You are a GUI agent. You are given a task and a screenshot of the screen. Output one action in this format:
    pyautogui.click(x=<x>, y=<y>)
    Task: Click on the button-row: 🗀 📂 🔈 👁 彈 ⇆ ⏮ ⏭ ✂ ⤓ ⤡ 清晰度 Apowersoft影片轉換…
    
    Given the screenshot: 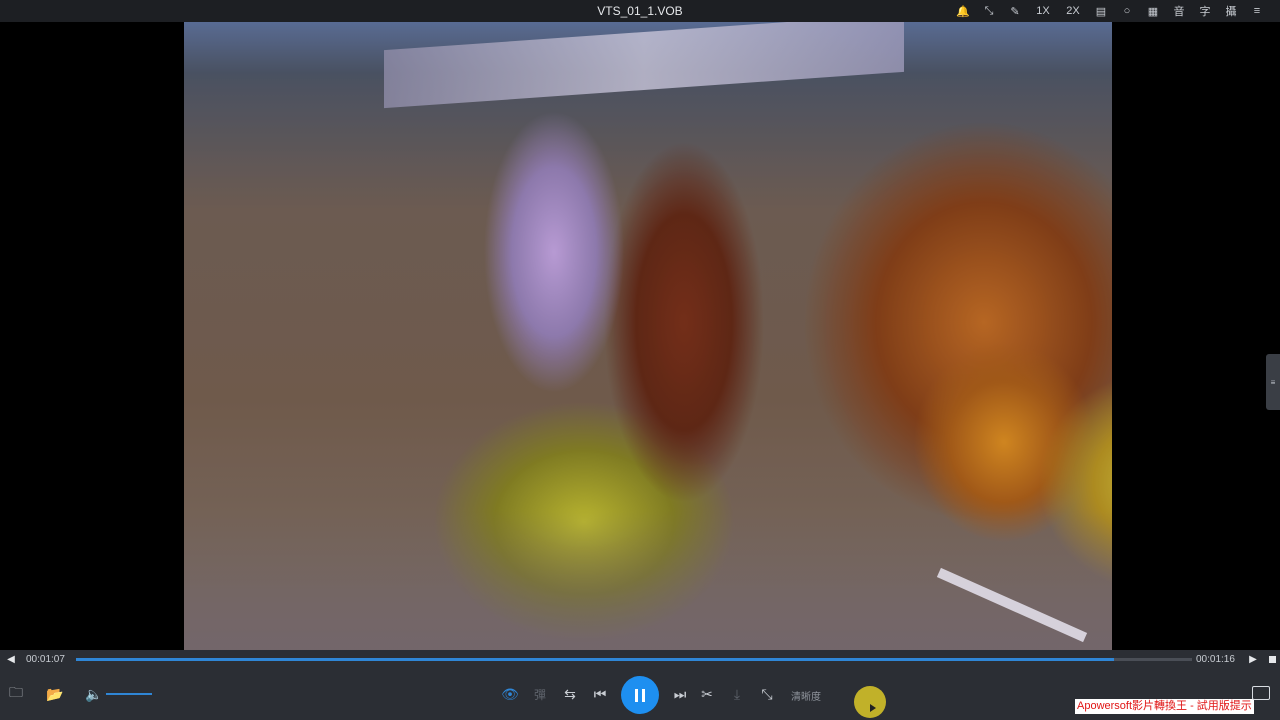 What is the action you would take?
    pyautogui.click(x=640, y=695)
    